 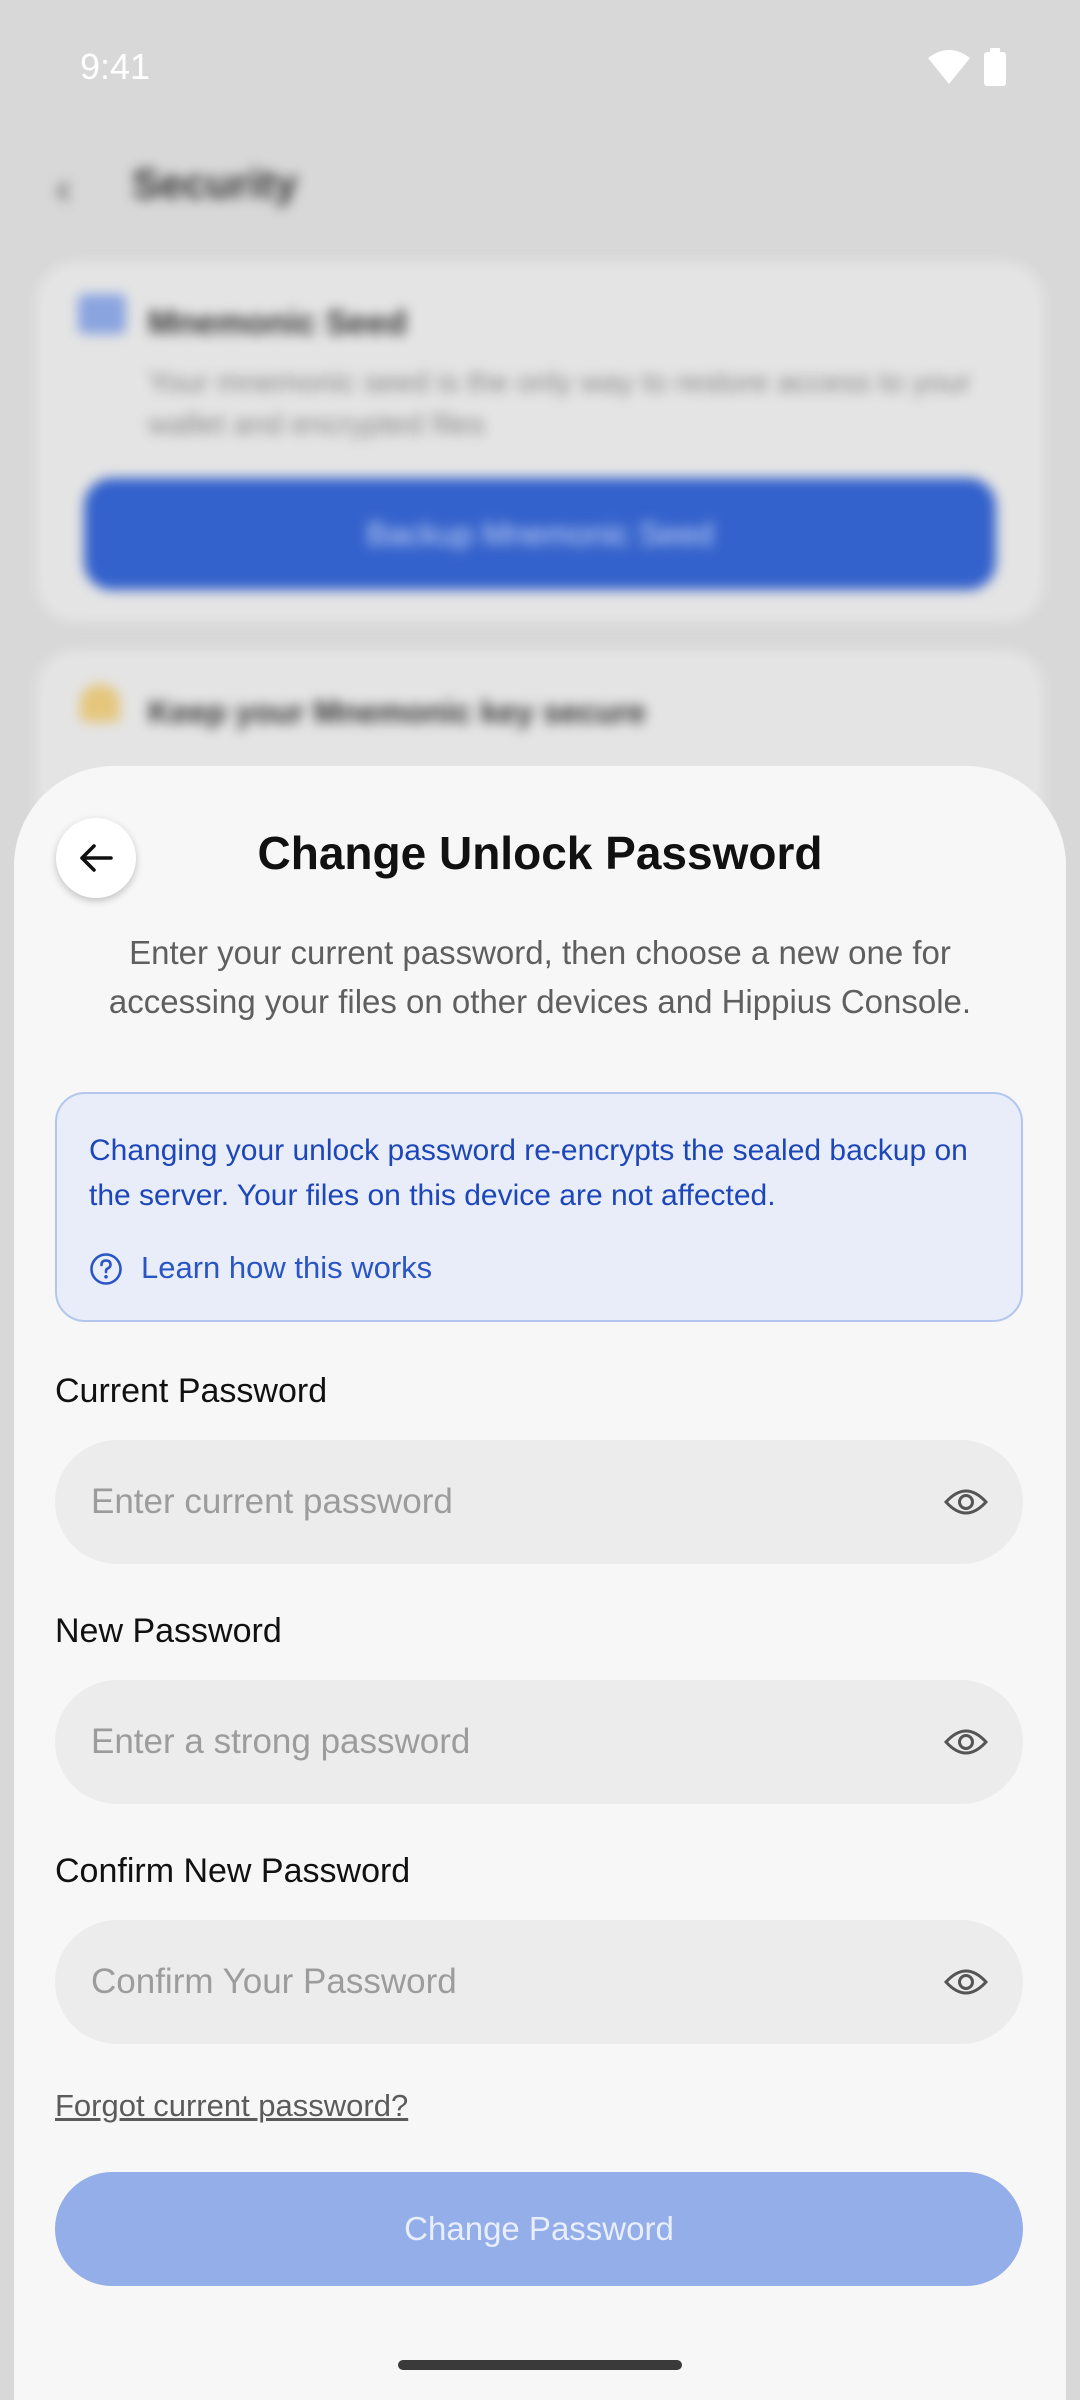 I want to click on sheet-title: Change Unlock Password, so click(x=540, y=853).